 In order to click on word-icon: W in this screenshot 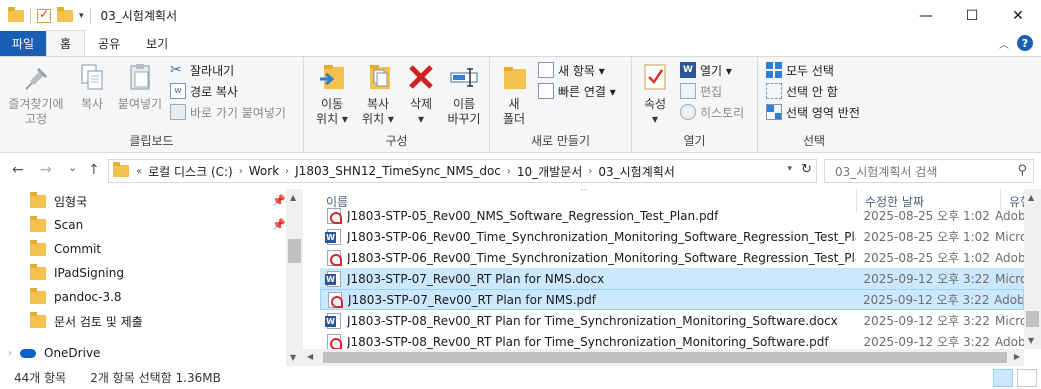, I will do `click(688, 70)`.